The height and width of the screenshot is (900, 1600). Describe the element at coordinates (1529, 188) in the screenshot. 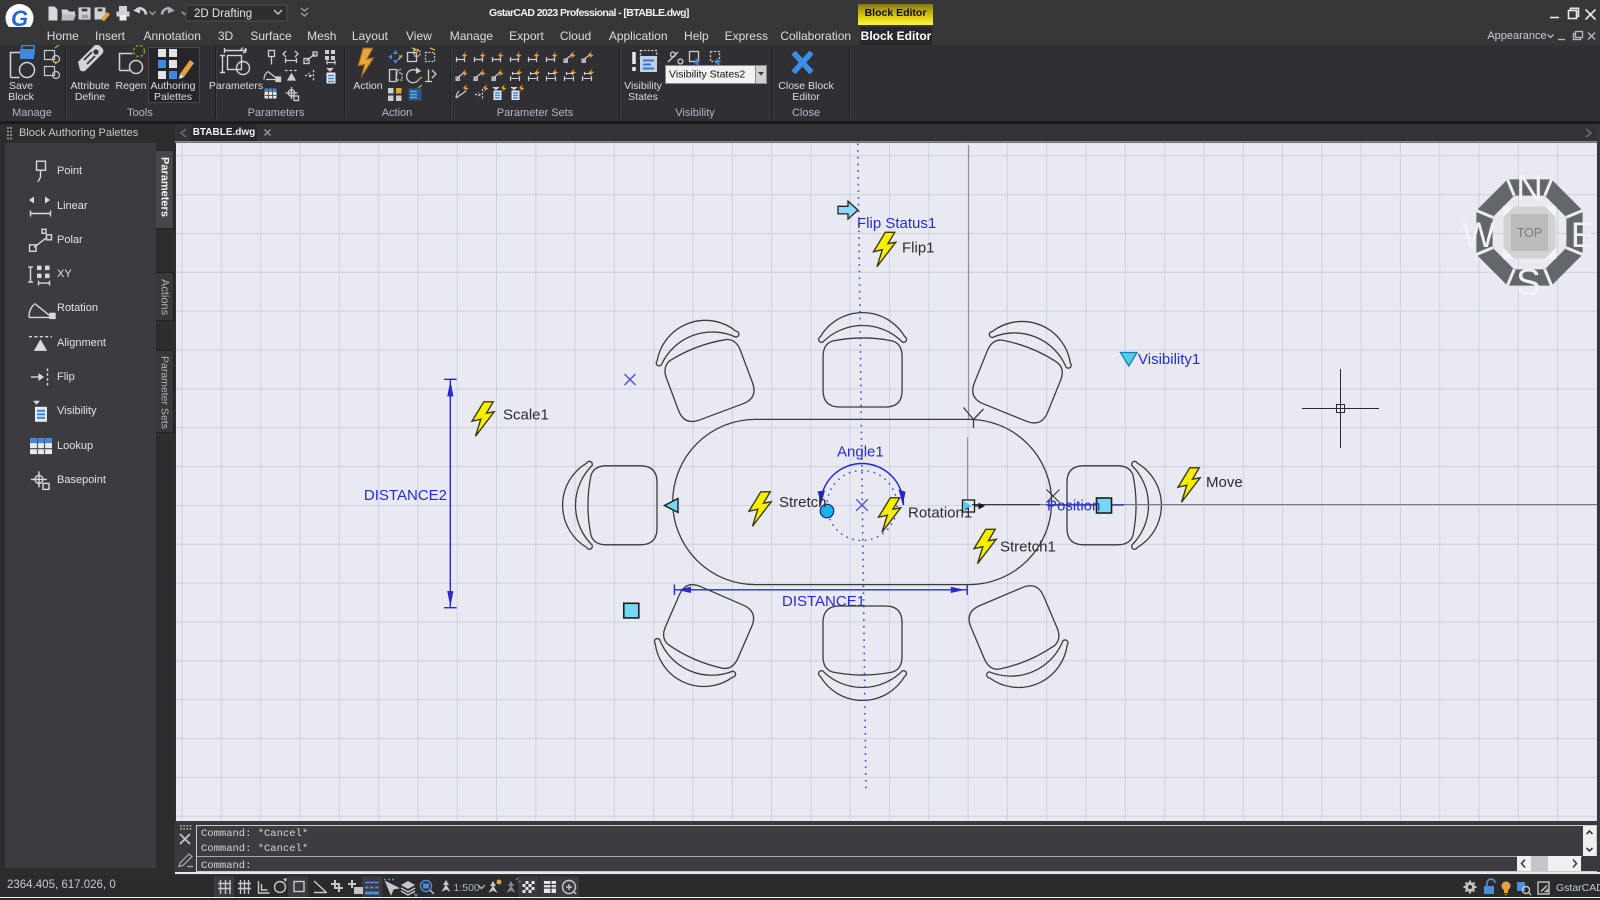

I see `svg-text: N` at that location.